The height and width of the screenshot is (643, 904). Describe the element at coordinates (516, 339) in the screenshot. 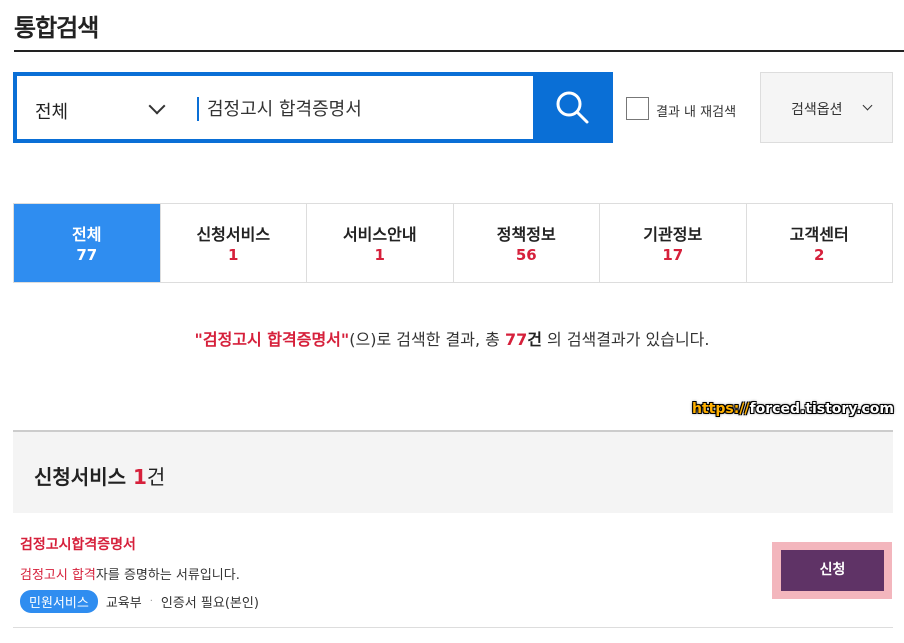

I see `summary-count: 77` at that location.